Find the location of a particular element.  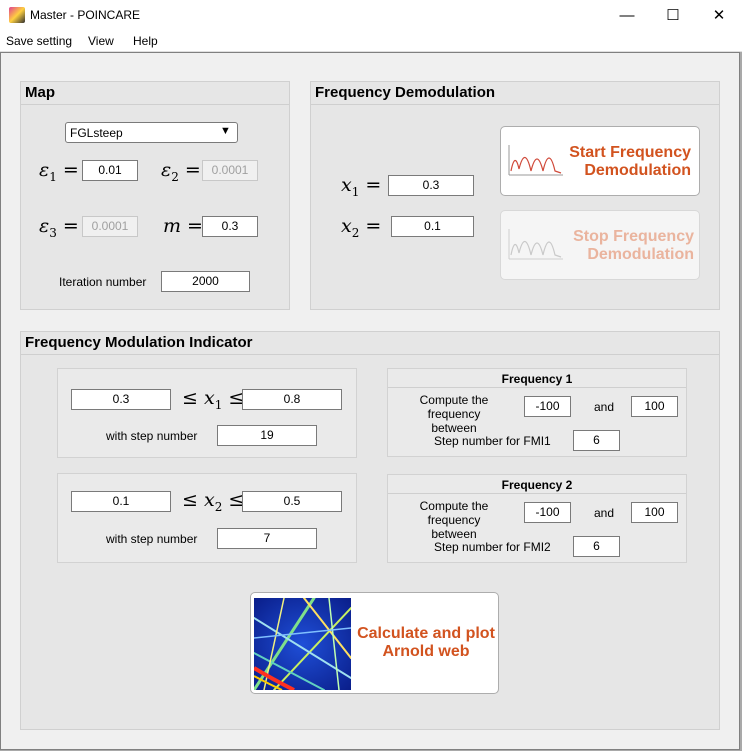

frequency1-step-label: Step number for FMI1 is located at coordinates (492, 441).